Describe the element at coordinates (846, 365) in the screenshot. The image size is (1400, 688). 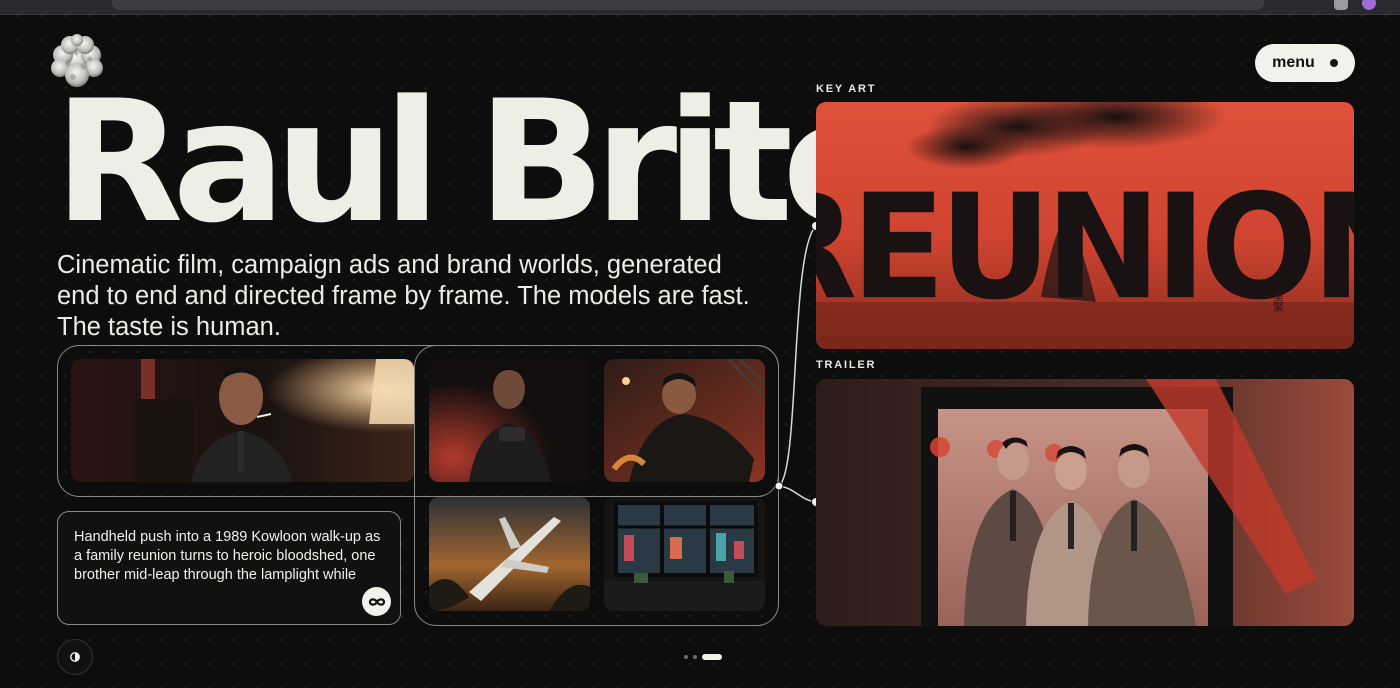
I see `trailer-label: TRAILER` at that location.